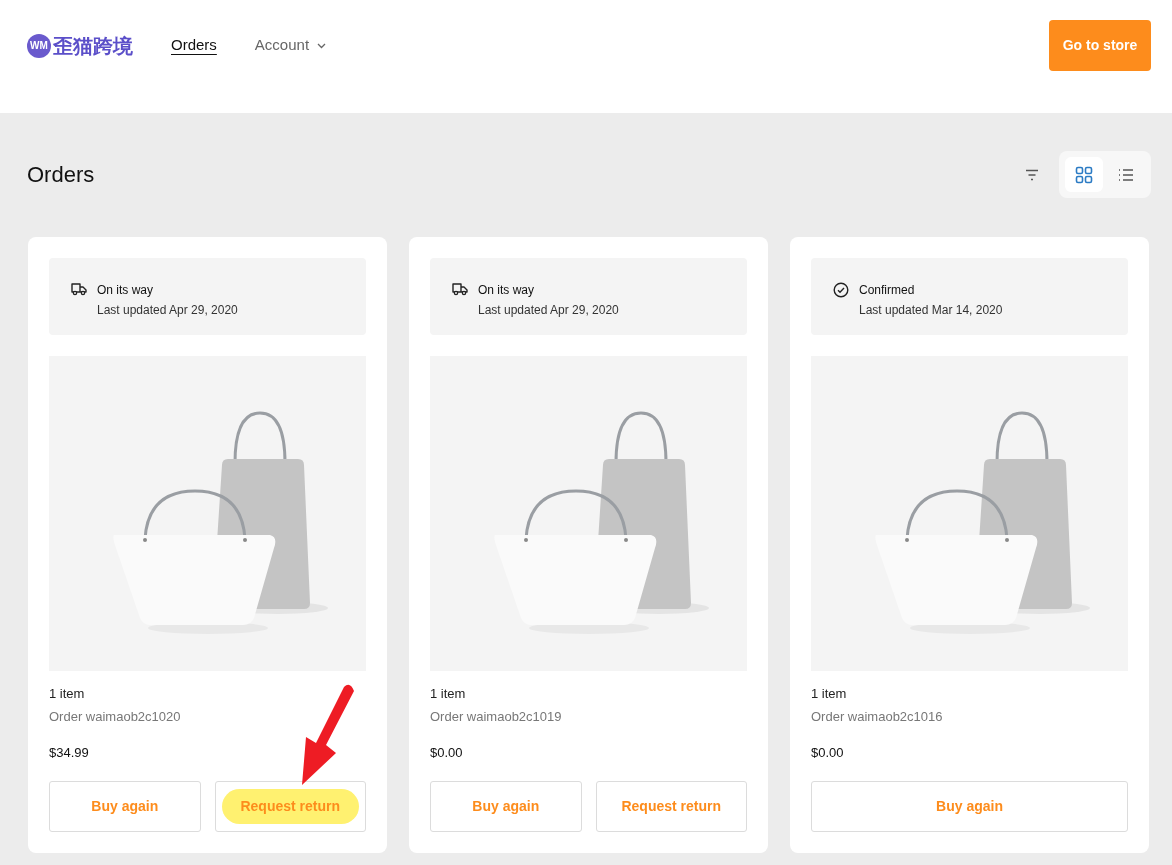 The width and height of the screenshot is (1172, 865). What do you see at coordinates (1100, 45) in the screenshot?
I see `go-to-store-button: Go to store` at bounding box center [1100, 45].